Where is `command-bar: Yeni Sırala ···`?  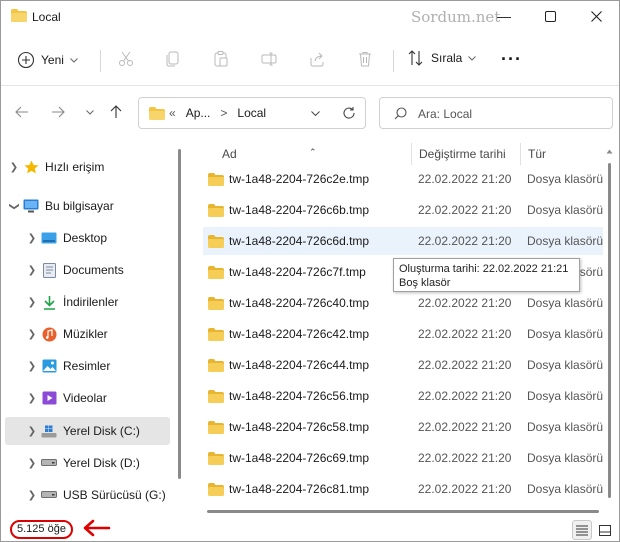 command-bar: Yeni Sırala ··· is located at coordinates (310, 59).